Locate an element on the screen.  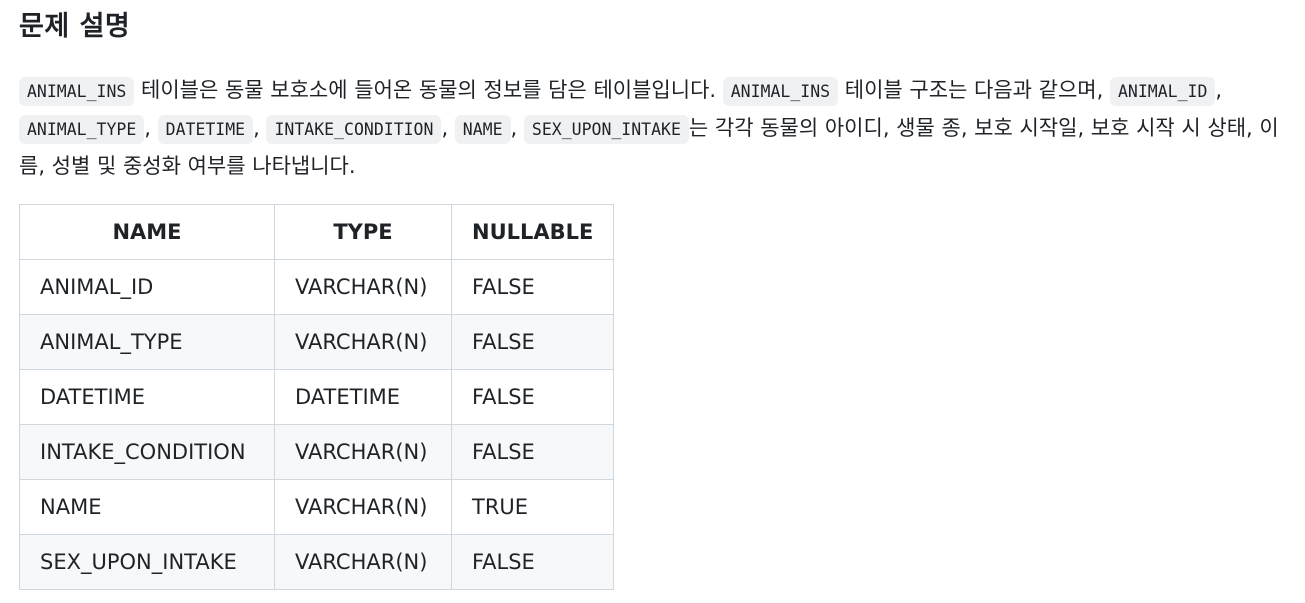
table-header-row: NAME TYPE NULLABLE is located at coordinates (317, 232).